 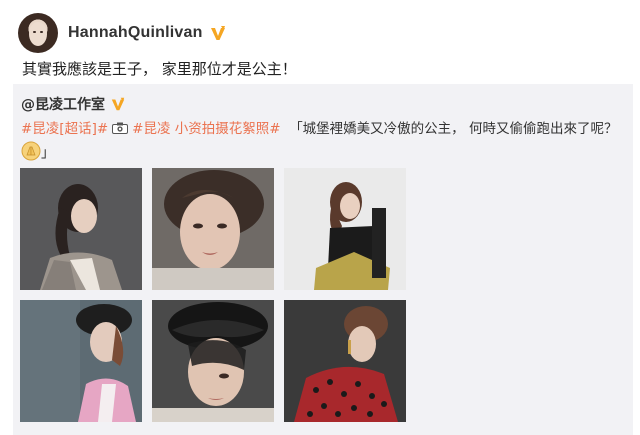 What do you see at coordinates (63, 104) in the screenshot?
I see `original-author-name: @昆凌工作室` at bounding box center [63, 104].